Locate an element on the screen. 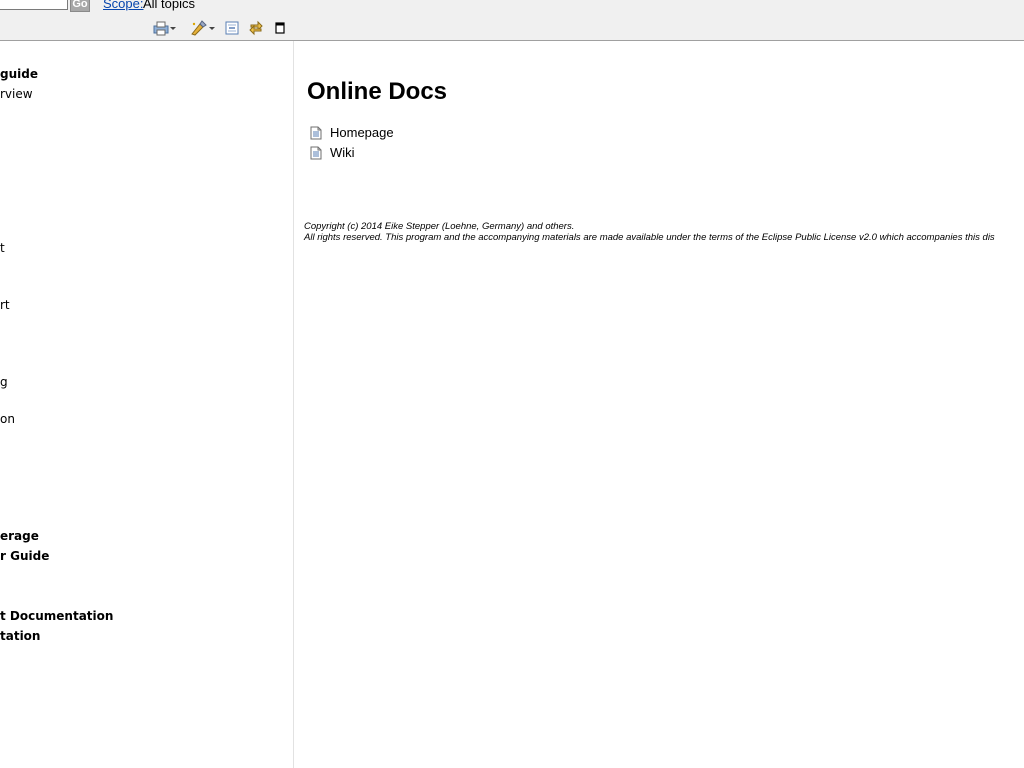 The width and height of the screenshot is (1024, 768). collapse-all-icon is located at coordinates (232, 27).